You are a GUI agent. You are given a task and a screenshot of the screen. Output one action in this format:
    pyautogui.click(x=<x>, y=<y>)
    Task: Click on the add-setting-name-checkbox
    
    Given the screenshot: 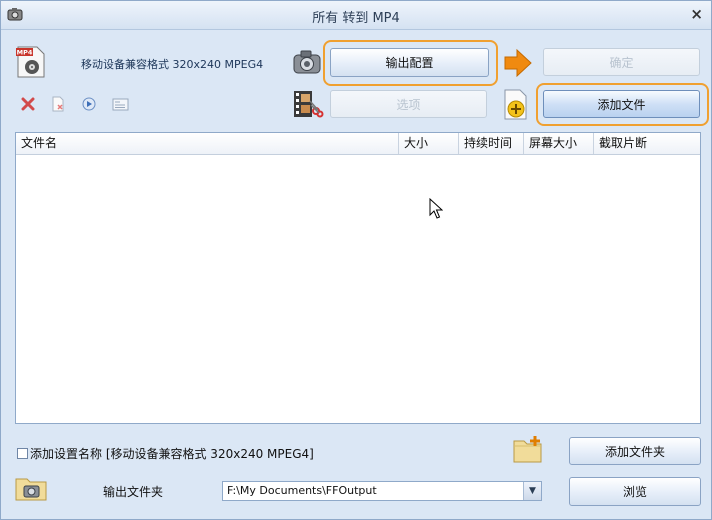 What is the action you would take?
    pyautogui.click(x=22, y=453)
    